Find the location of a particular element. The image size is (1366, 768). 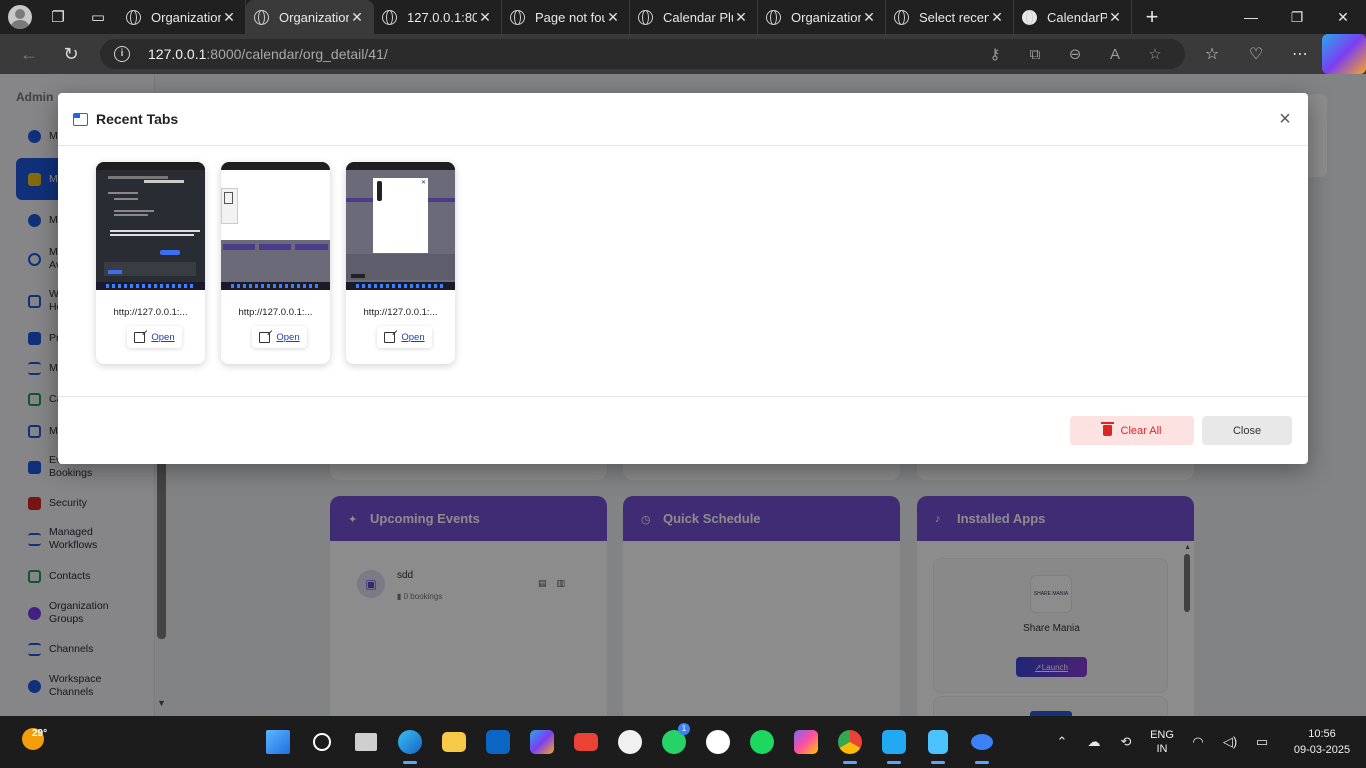

clock: 10:56 09-03-2025 is located at coordinates (1322, 742).